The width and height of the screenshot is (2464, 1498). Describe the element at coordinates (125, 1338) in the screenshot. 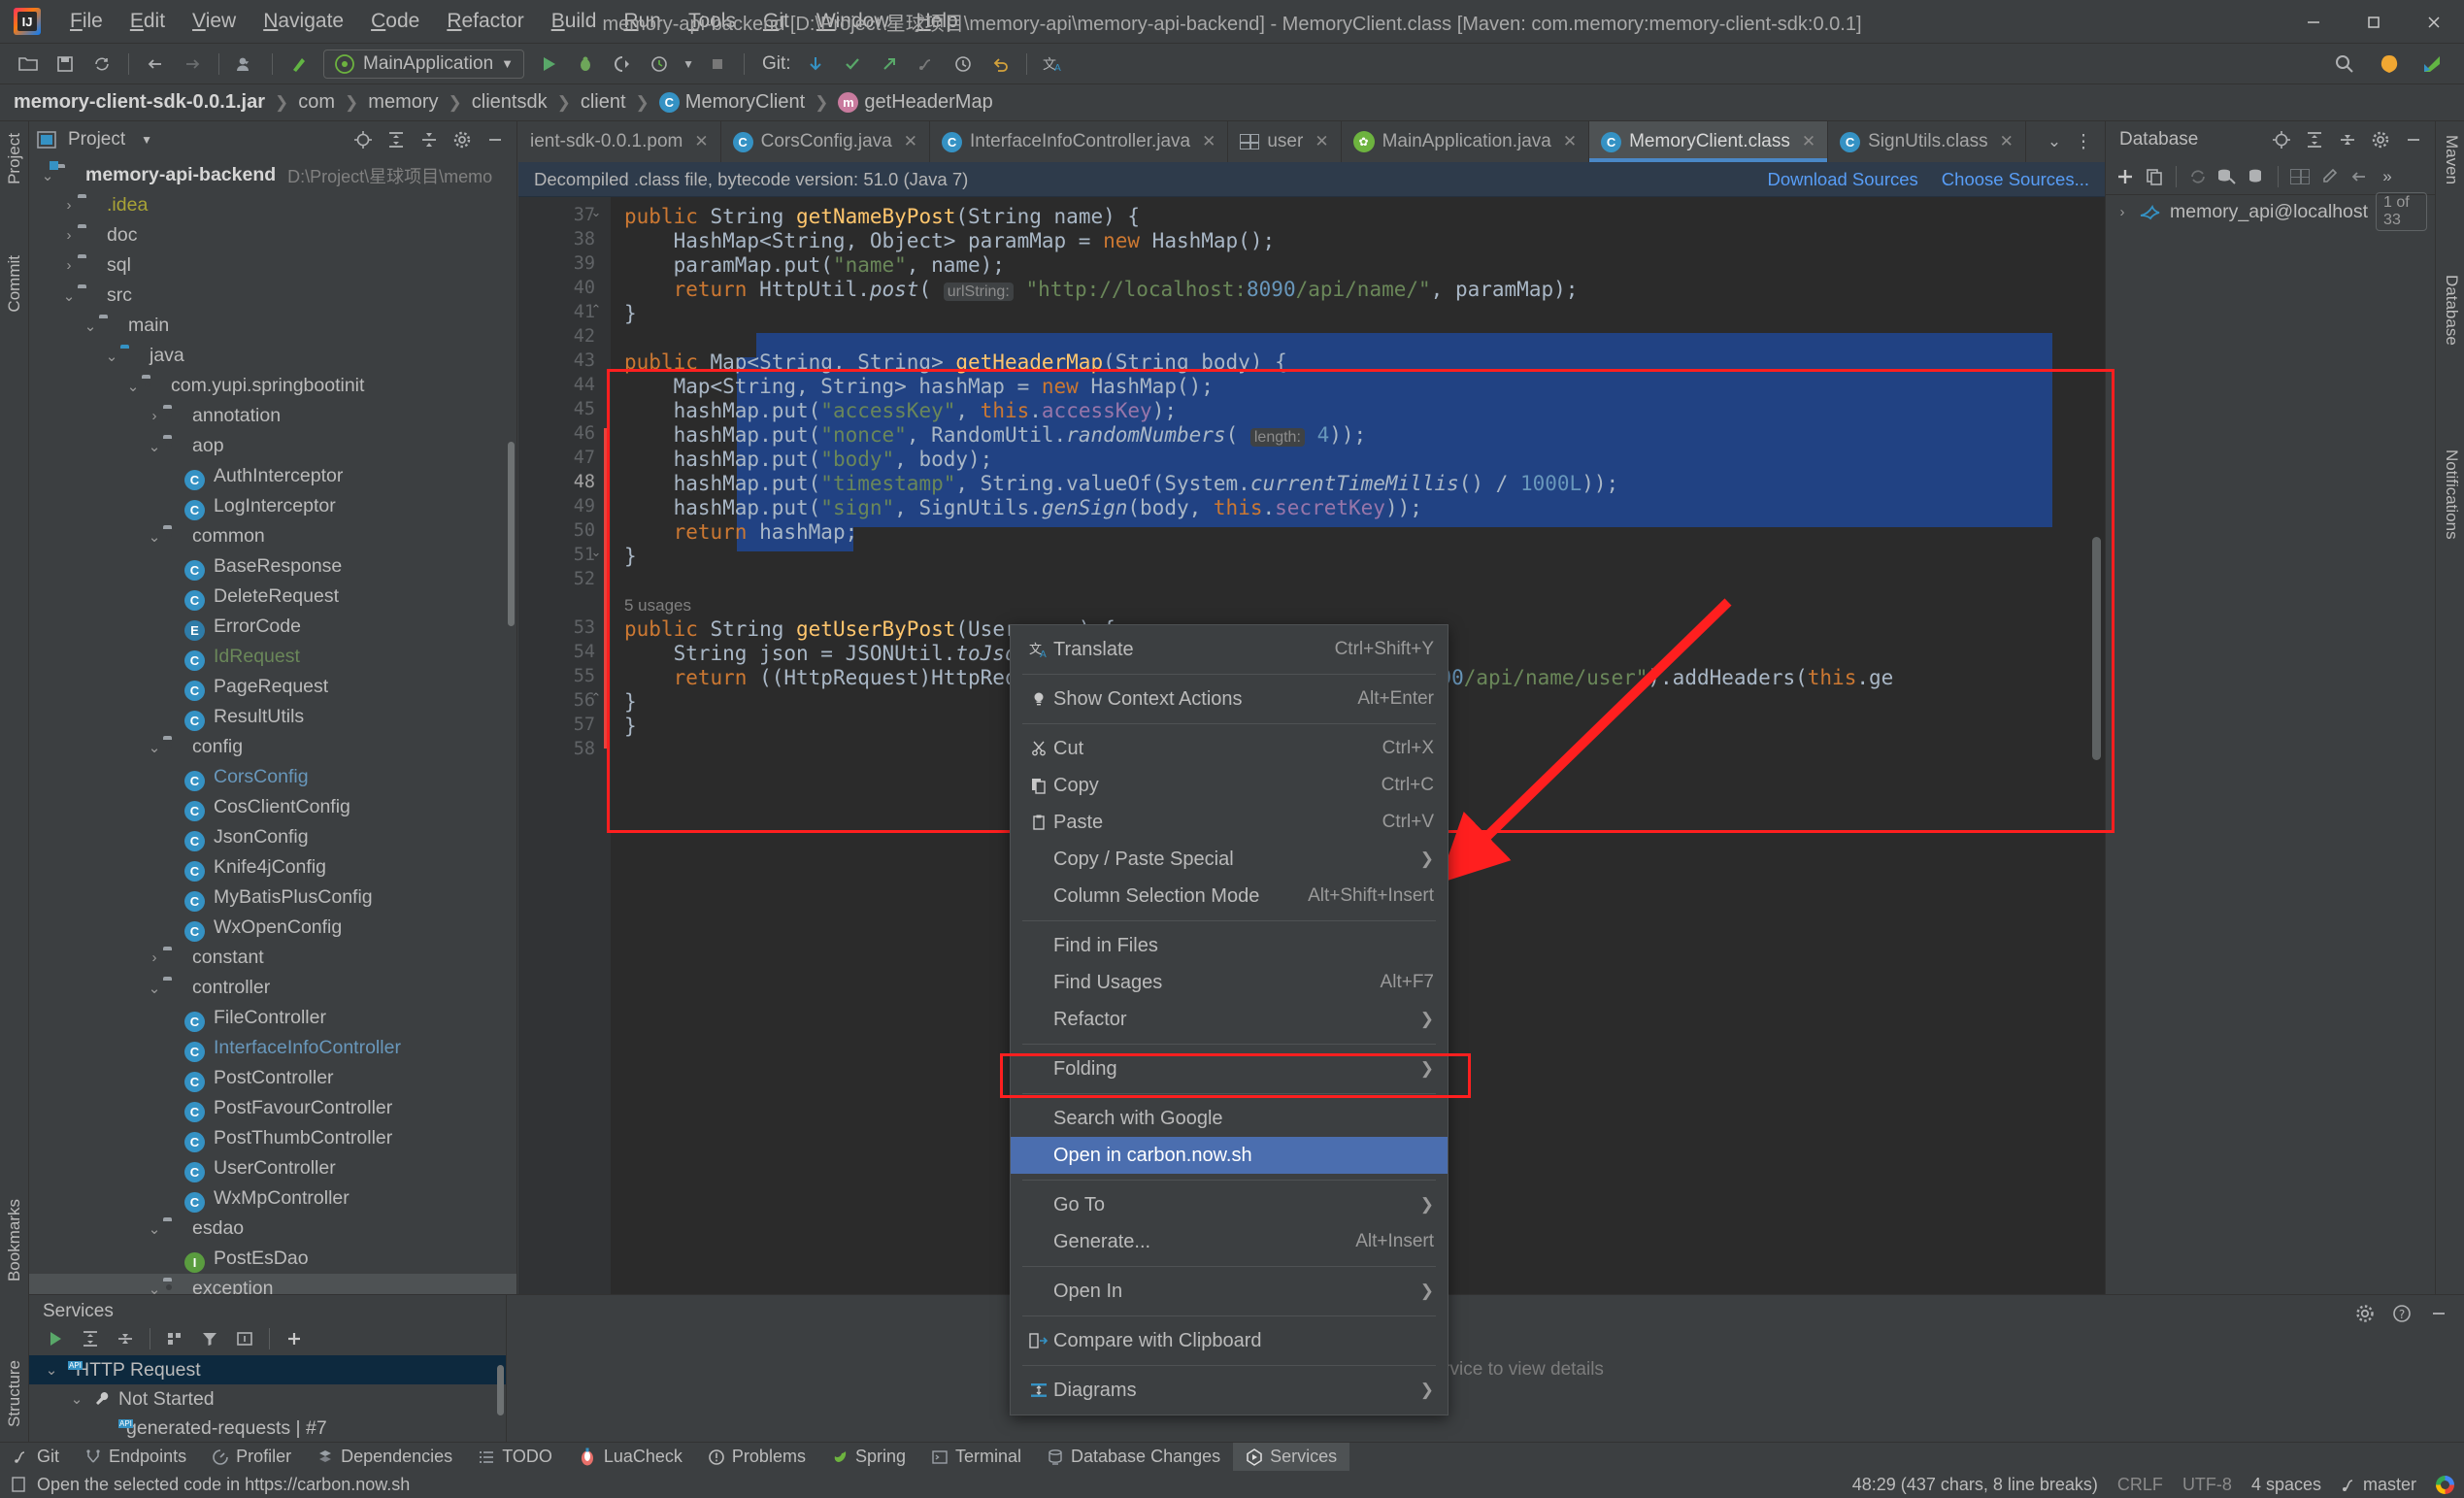

I see `services-collapse-all-icon` at that location.